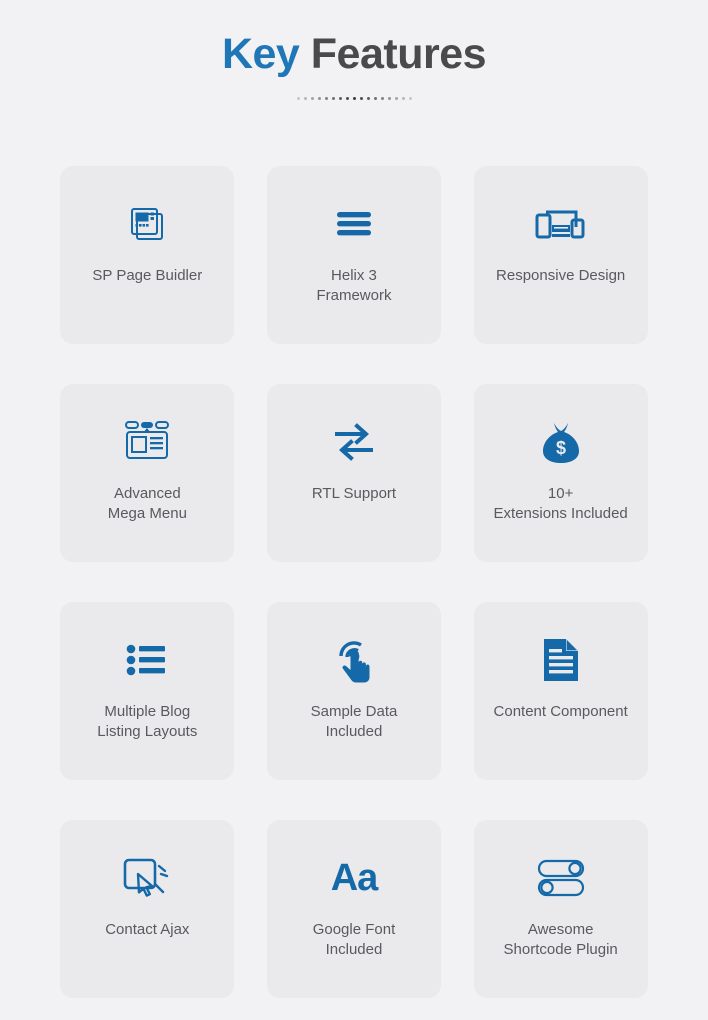 This screenshot has height=1020, width=708. What do you see at coordinates (393, 54) in the screenshot?
I see `page-title-rest: Features` at bounding box center [393, 54].